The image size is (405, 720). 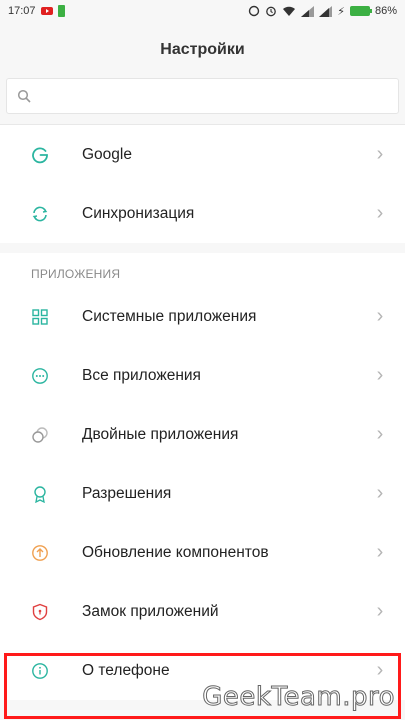 I want to click on badge-icon, so click(x=40, y=494).